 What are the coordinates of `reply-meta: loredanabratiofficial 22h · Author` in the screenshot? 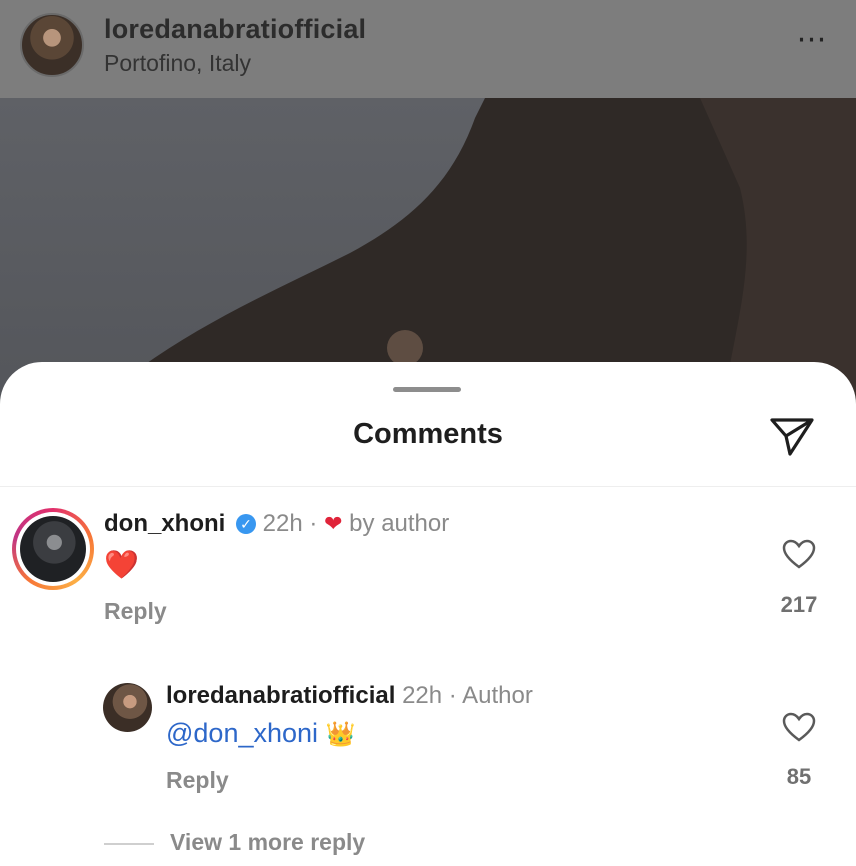 It's located at (349, 696).